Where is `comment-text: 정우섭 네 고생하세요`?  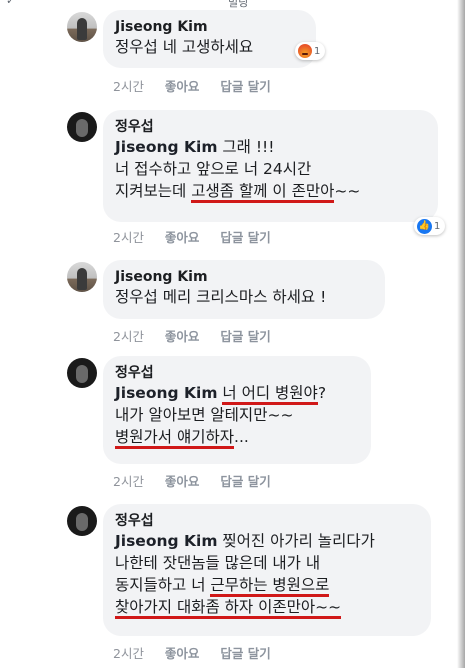 comment-text: 정우섭 네 고생하세요 is located at coordinates (209, 47).